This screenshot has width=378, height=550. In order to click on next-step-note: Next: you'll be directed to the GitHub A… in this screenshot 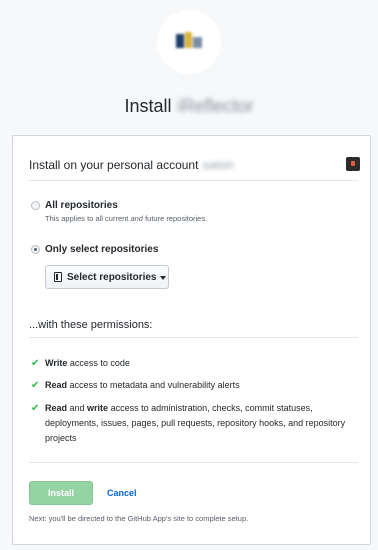, I will do `click(139, 518)`.